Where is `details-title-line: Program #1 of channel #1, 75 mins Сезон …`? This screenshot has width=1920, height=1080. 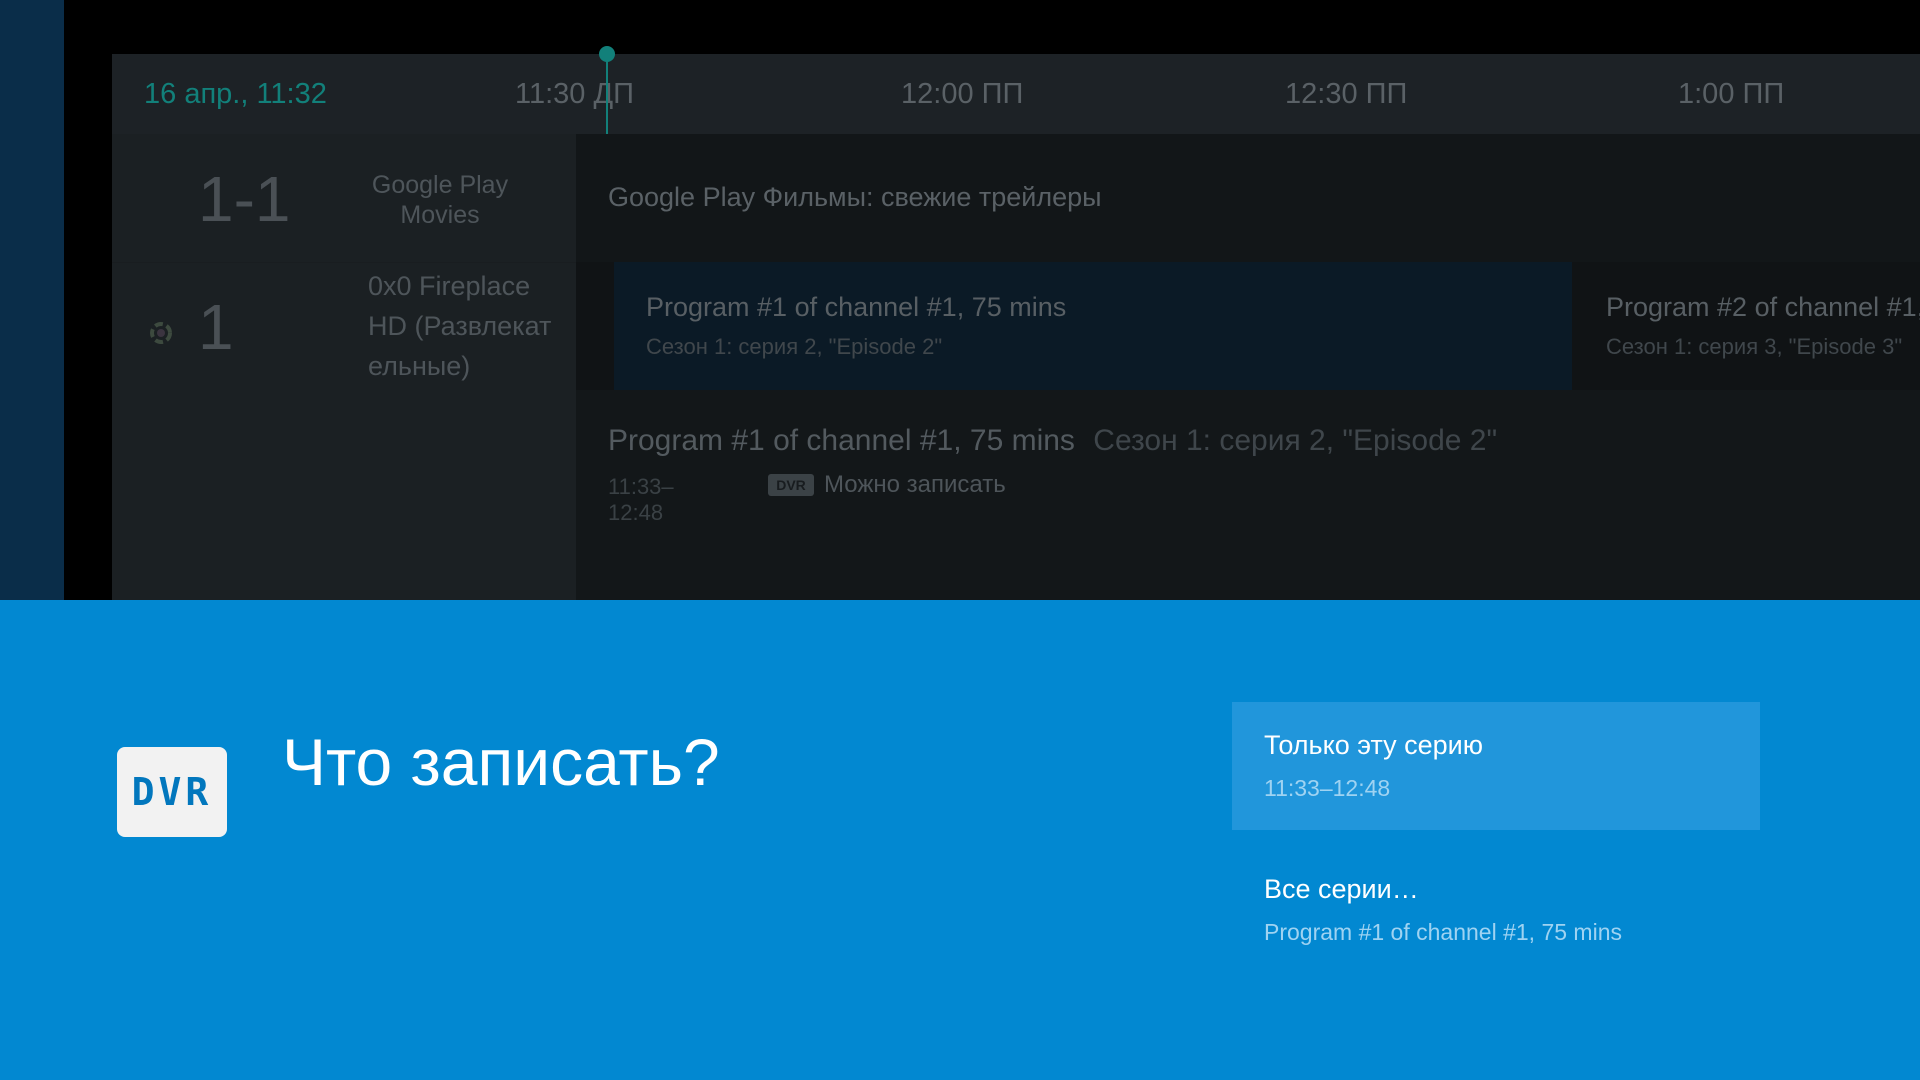
details-title-line: Program #1 of channel #1, 75 mins Сезон … is located at coordinates (1052, 441).